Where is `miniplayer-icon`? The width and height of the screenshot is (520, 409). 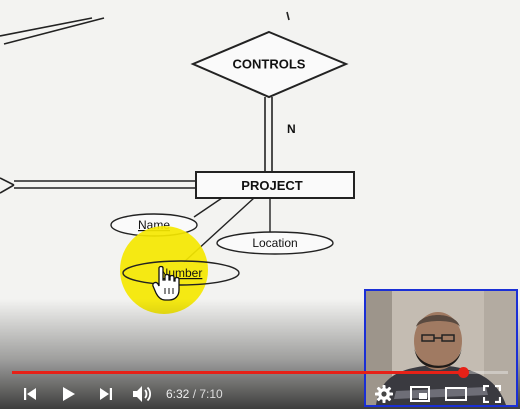
miniplayer-icon is located at coordinates (420, 394).